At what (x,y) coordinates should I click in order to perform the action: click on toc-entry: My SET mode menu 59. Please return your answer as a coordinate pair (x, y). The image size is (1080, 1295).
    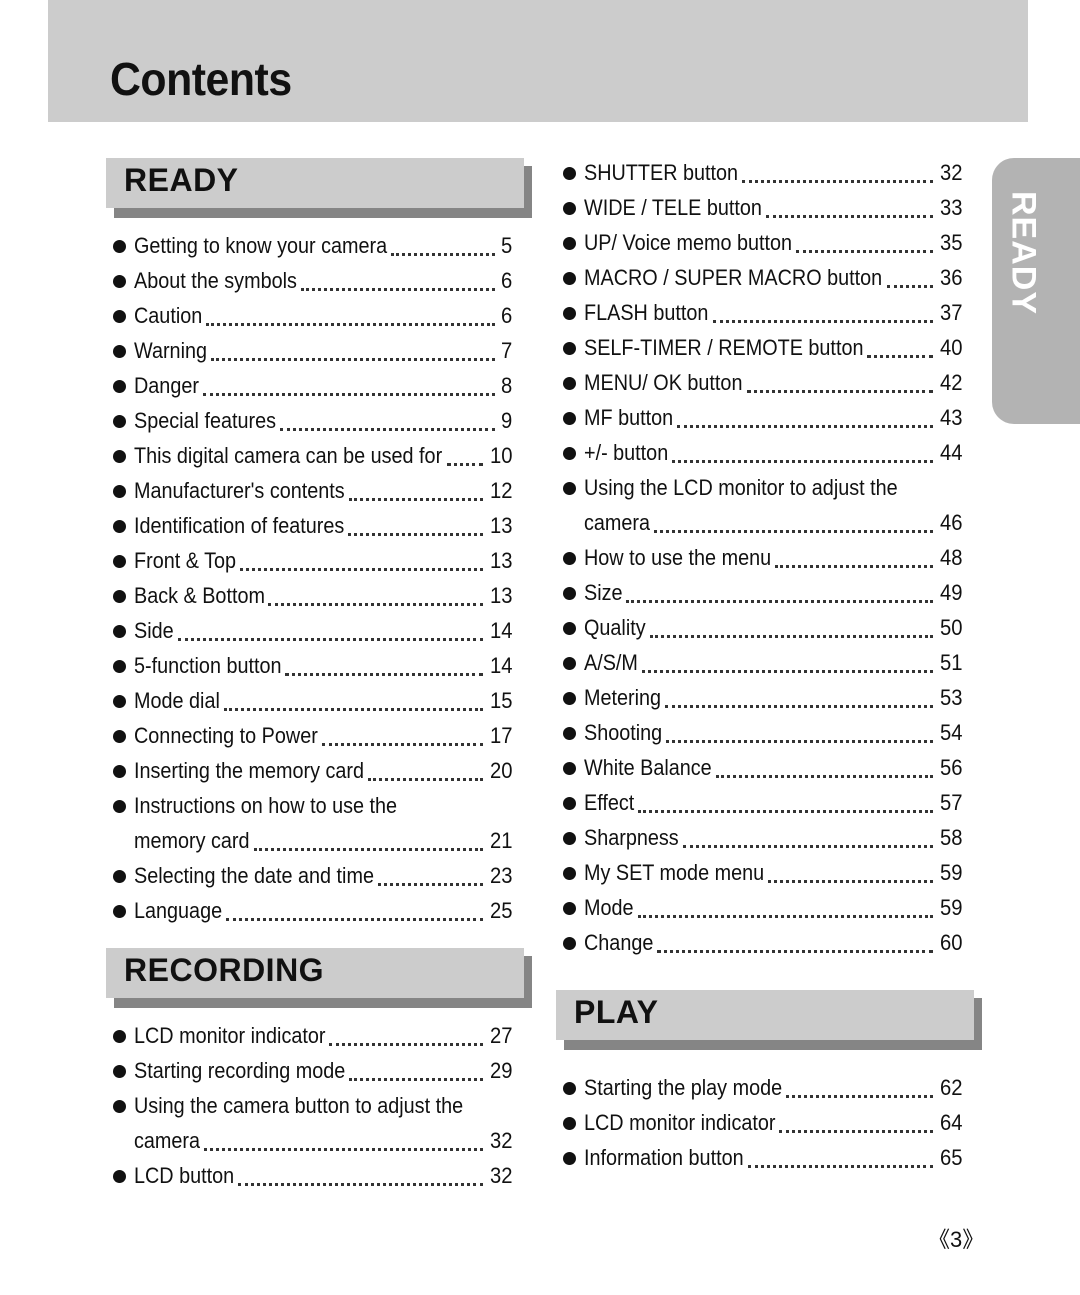
    Looking at the image, I should click on (769, 872).